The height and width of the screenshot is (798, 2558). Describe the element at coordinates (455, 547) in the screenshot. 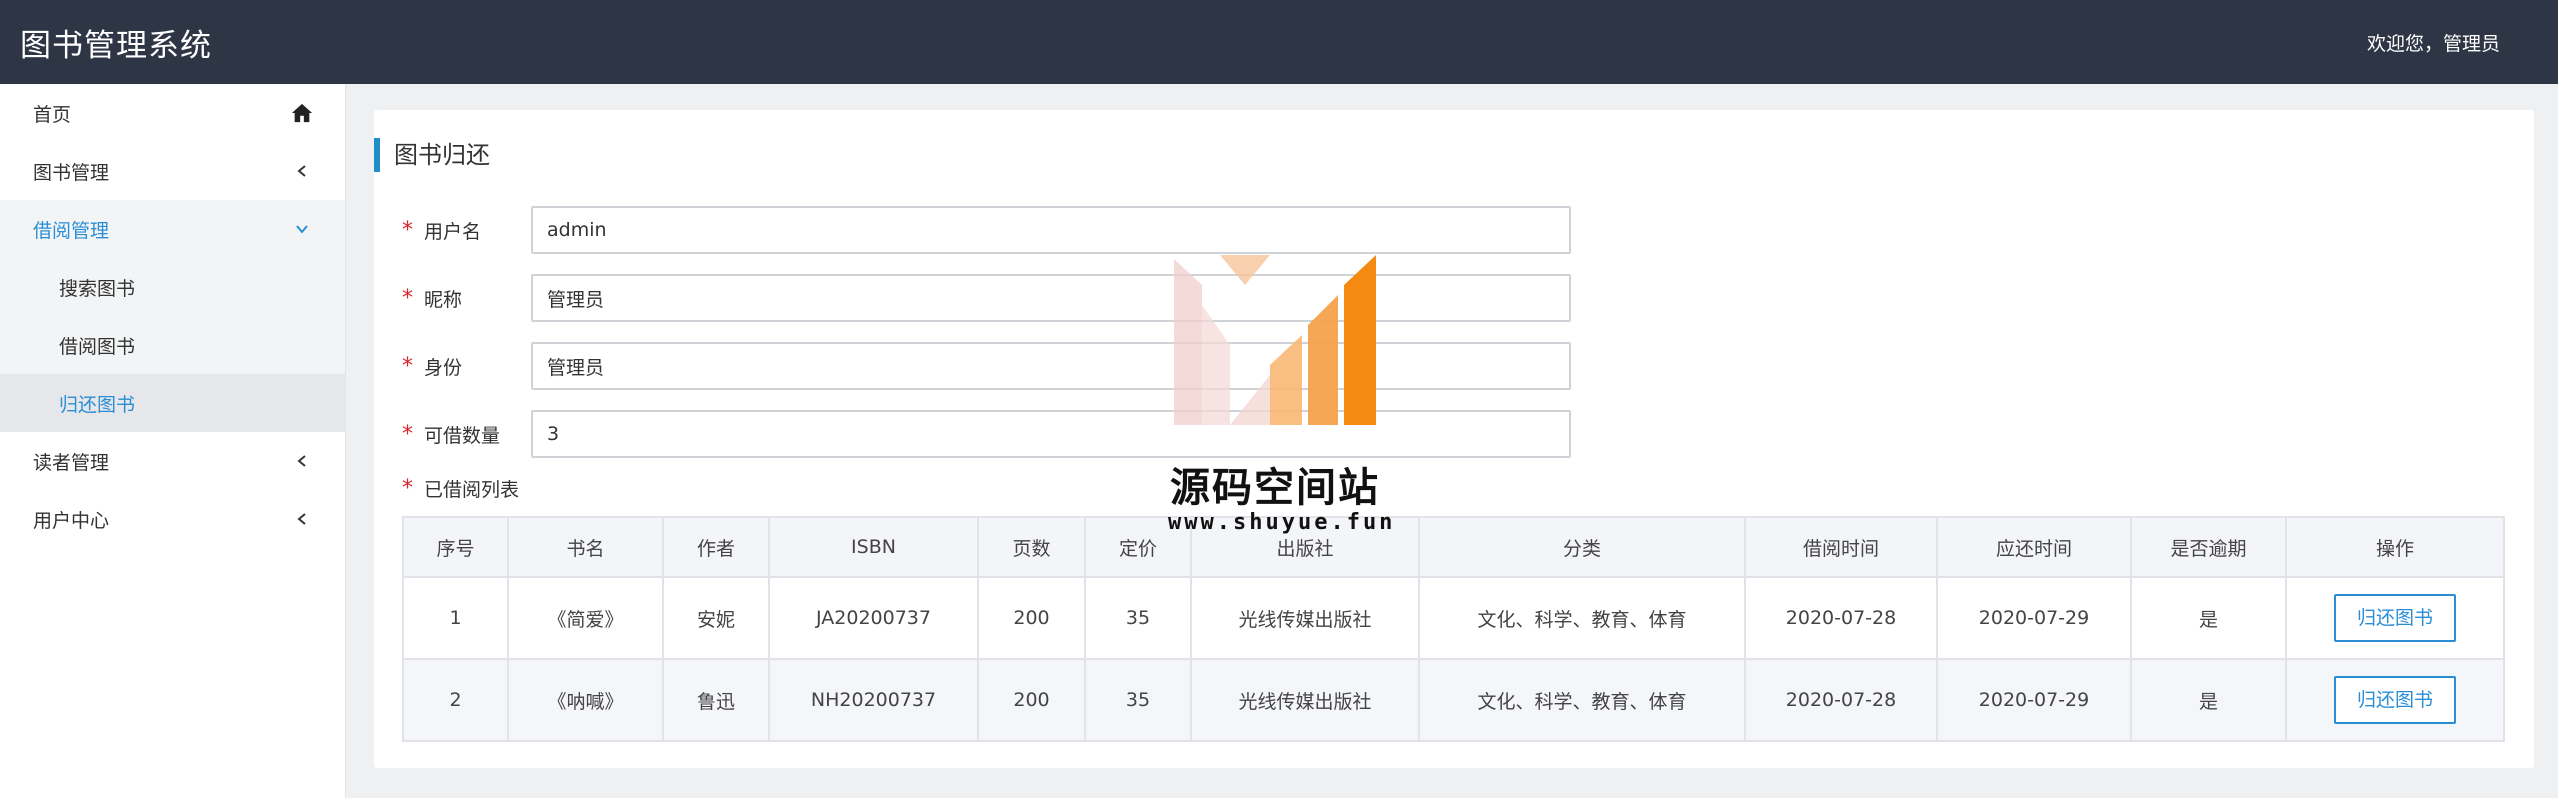

I see `column-header: 序号` at that location.